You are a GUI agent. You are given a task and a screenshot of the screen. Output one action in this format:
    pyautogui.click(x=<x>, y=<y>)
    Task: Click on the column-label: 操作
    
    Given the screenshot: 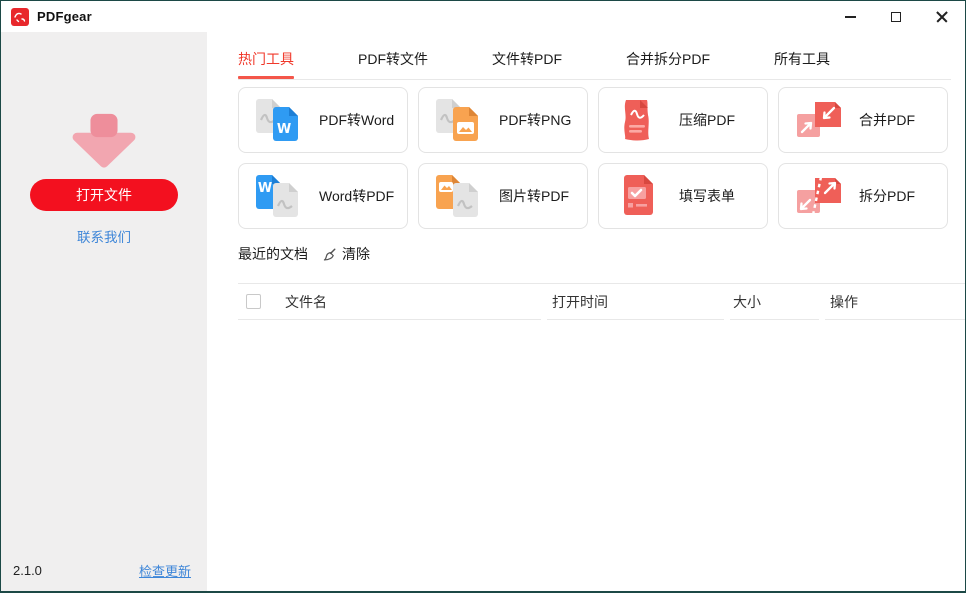 What is the action you would take?
    pyautogui.click(x=844, y=301)
    